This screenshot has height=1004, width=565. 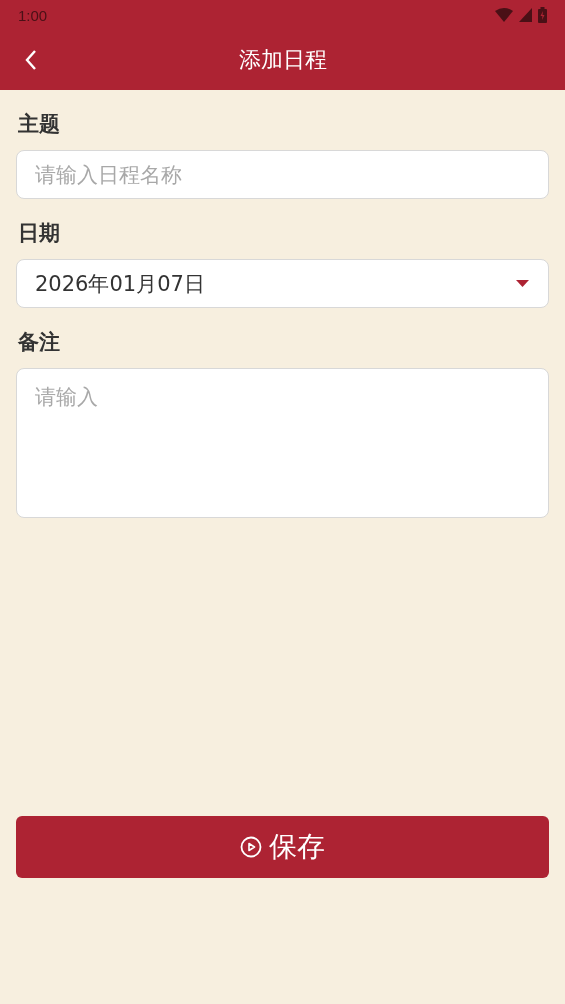 What do you see at coordinates (542, 15) in the screenshot?
I see `battery-icon` at bounding box center [542, 15].